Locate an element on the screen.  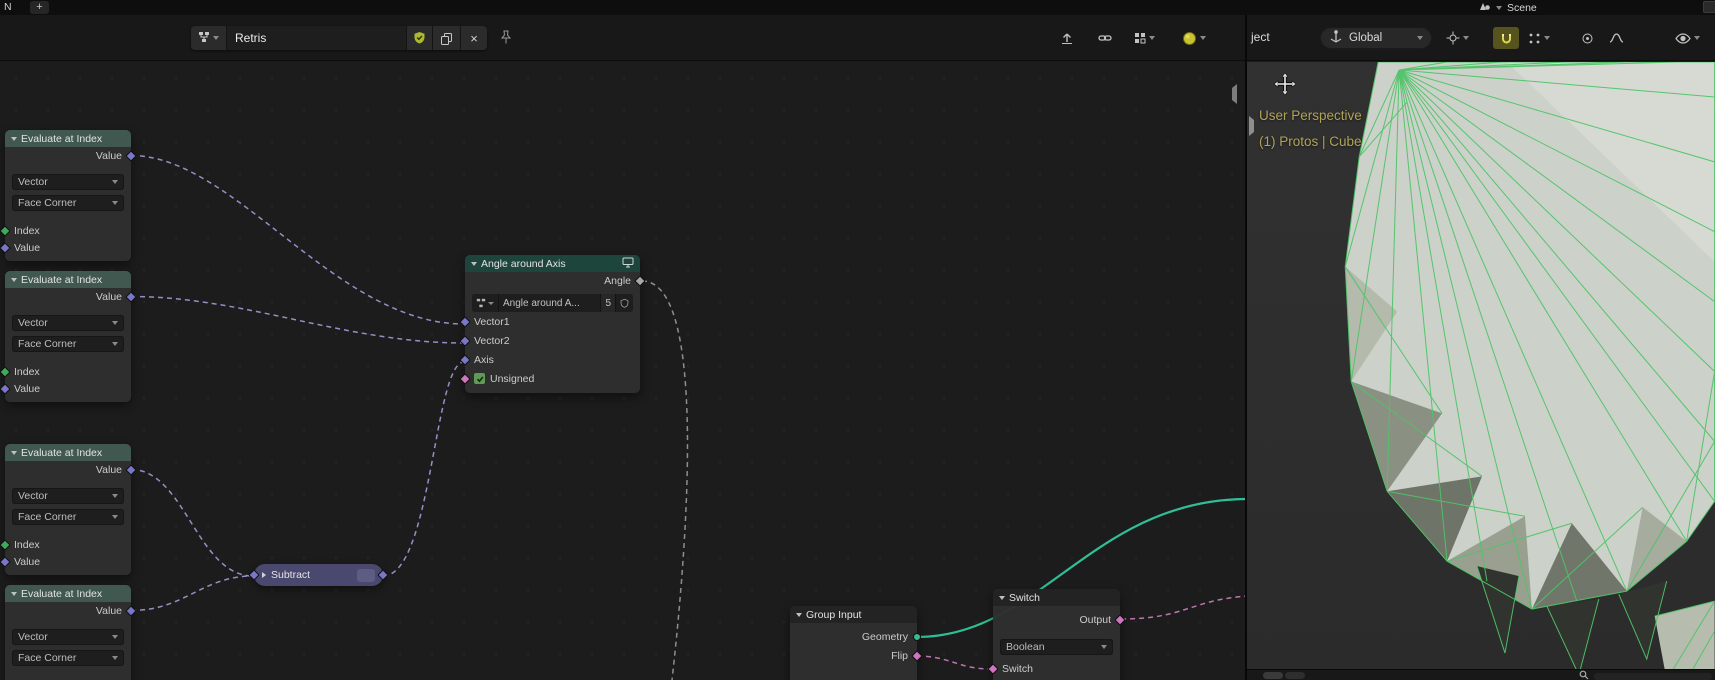
node-header: Group Input is located at coordinates (853, 614).